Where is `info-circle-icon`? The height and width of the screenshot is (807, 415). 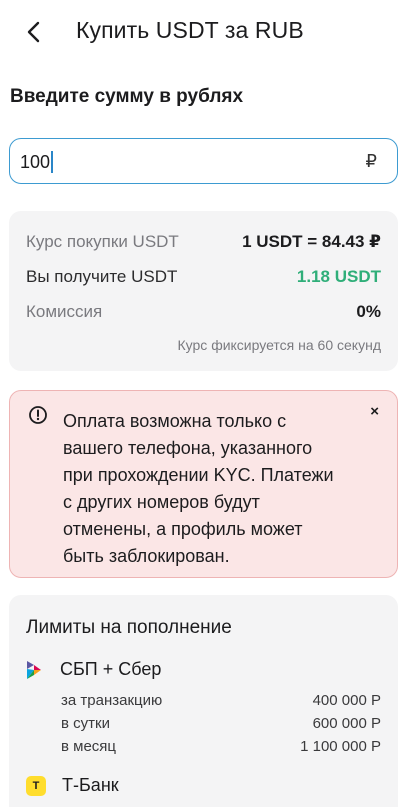 info-circle-icon is located at coordinates (38, 415).